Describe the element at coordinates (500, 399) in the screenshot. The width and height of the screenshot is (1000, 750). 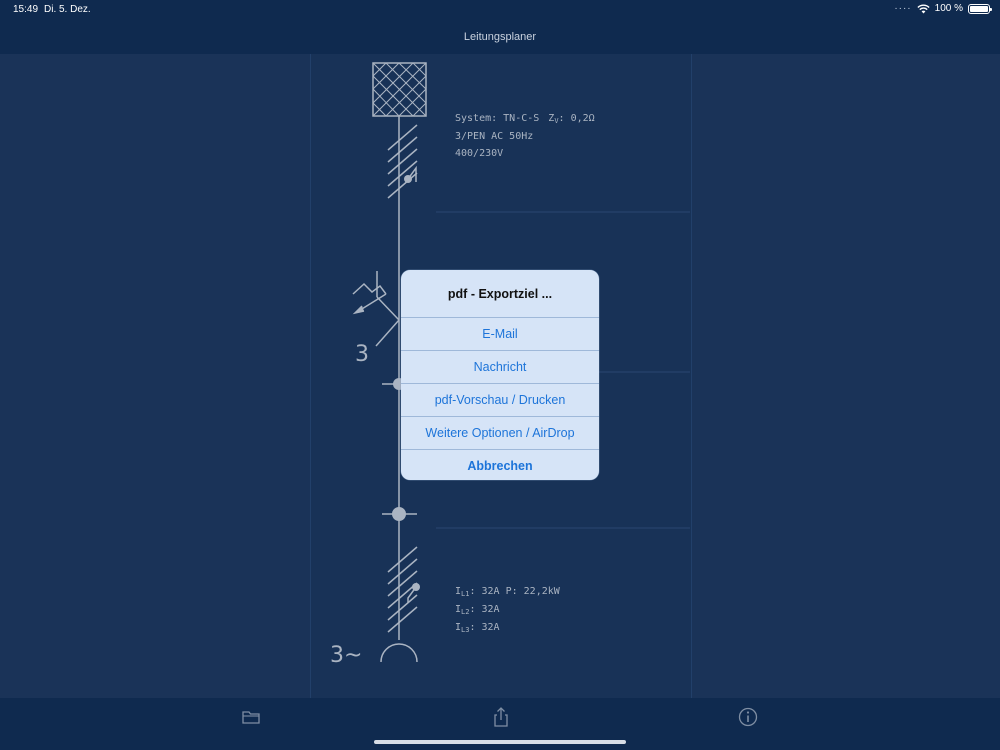
I see `pdf-preview-print-button: pdf-Vorschau / Drucken` at that location.